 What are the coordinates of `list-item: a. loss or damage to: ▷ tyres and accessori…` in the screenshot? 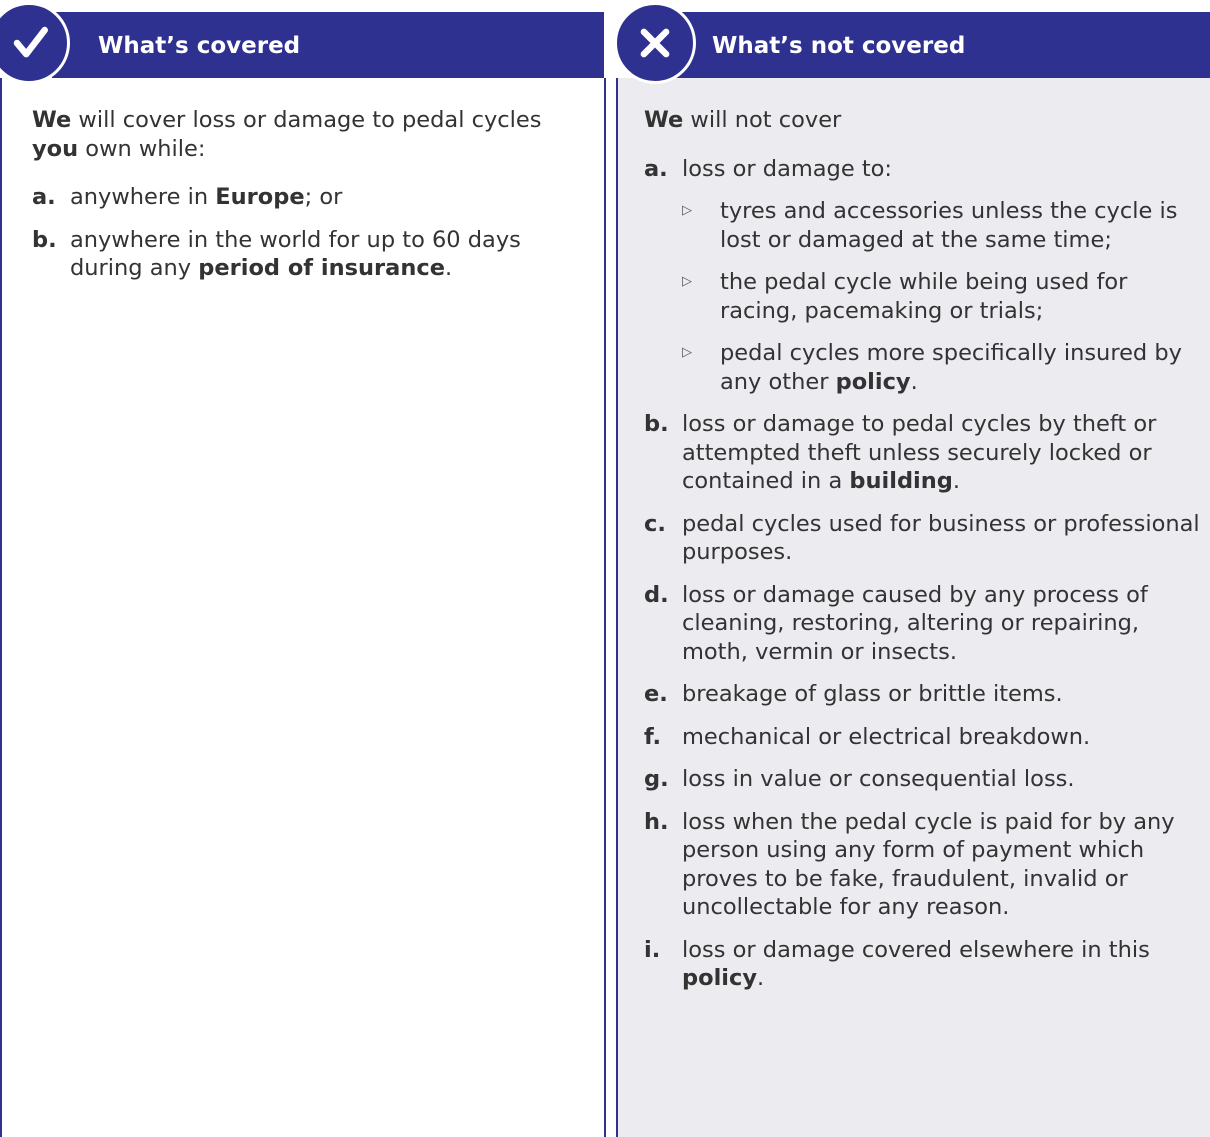 It's located at (927, 276).